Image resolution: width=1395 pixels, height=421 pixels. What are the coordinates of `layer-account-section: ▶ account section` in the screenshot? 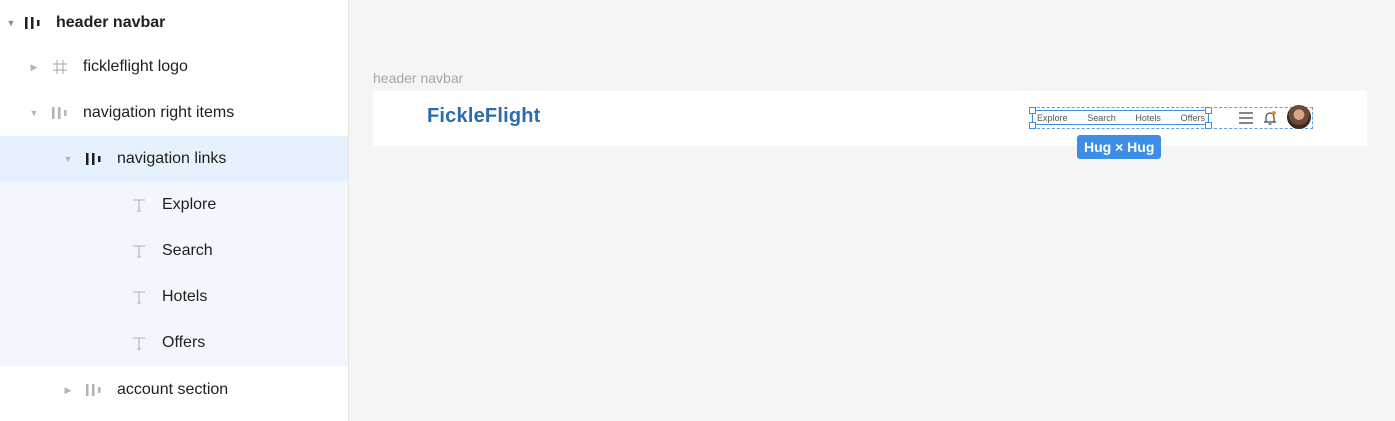 It's located at (174, 390).